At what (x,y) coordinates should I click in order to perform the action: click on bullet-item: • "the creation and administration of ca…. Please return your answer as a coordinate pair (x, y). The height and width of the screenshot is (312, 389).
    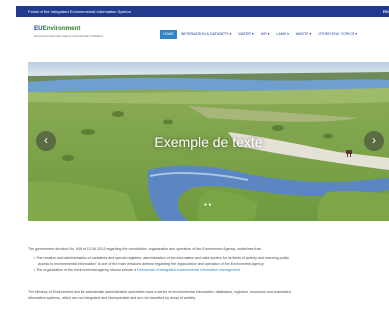
    Looking at the image, I should click on (162, 258).